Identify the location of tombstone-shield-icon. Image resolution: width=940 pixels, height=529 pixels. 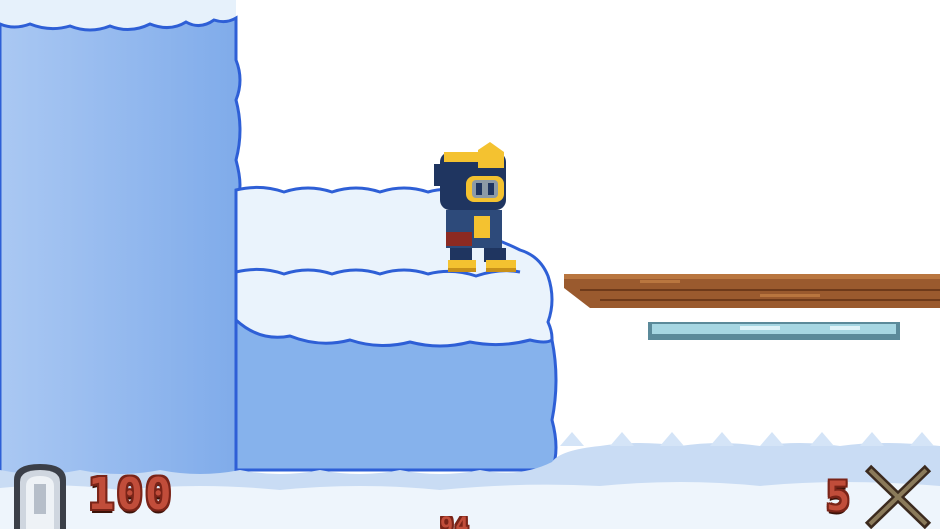
(40, 496).